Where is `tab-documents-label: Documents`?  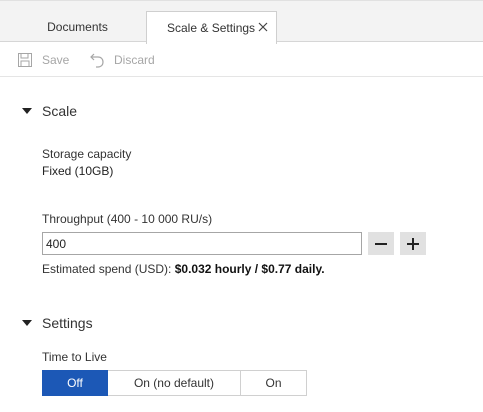
tab-documents-label: Documents is located at coordinates (77, 27).